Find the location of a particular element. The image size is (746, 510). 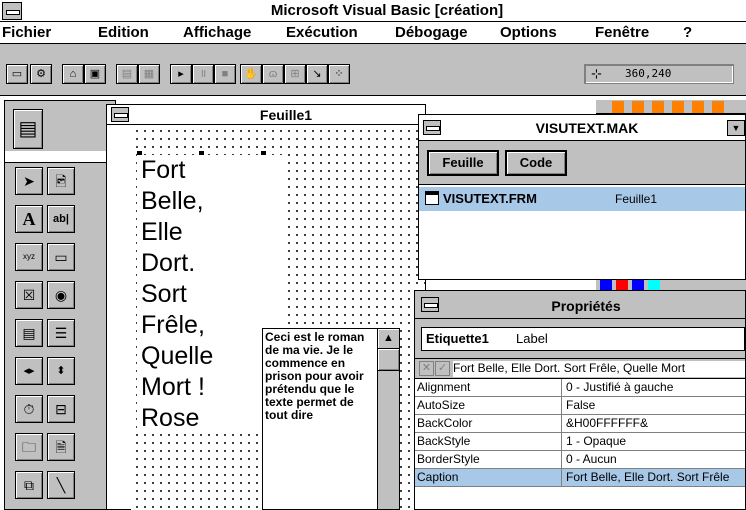

label-line: Fort is located at coordinates (212, 170).